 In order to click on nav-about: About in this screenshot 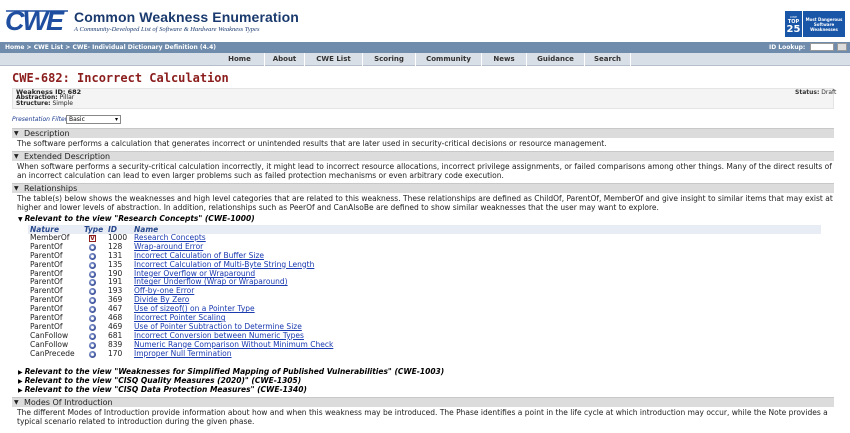, I will do `click(285, 59)`.